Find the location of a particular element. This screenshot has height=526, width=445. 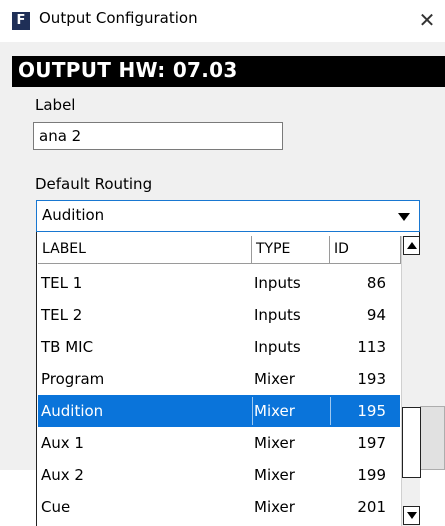

option-id: 199 is located at coordinates (371, 475).